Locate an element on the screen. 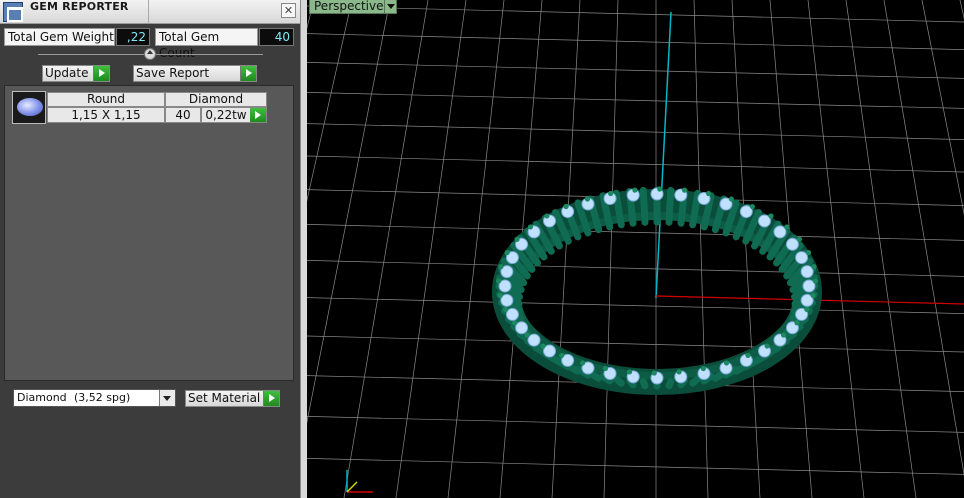 This screenshot has width=964, height=498. gem-material-header: Diamond is located at coordinates (216, 99).